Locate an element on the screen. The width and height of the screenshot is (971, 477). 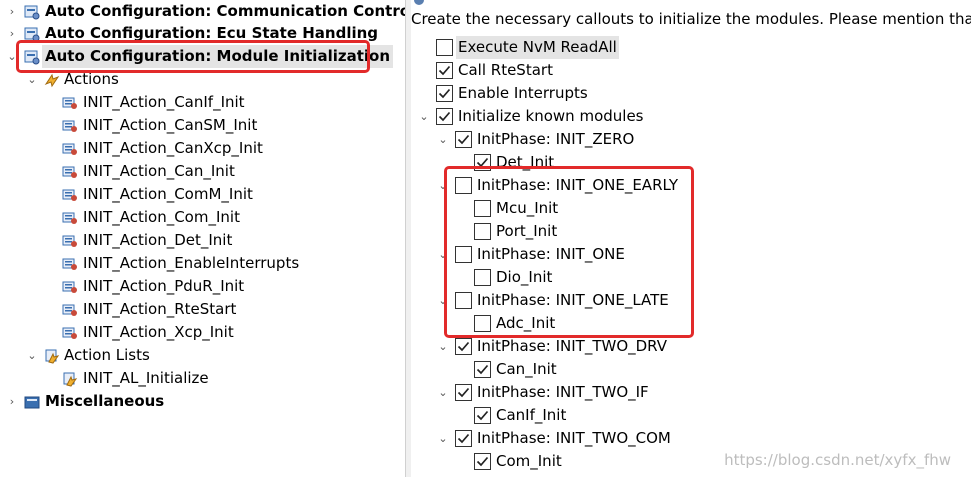
checkbox-label: Com_Init is located at coordinates (529, 461).